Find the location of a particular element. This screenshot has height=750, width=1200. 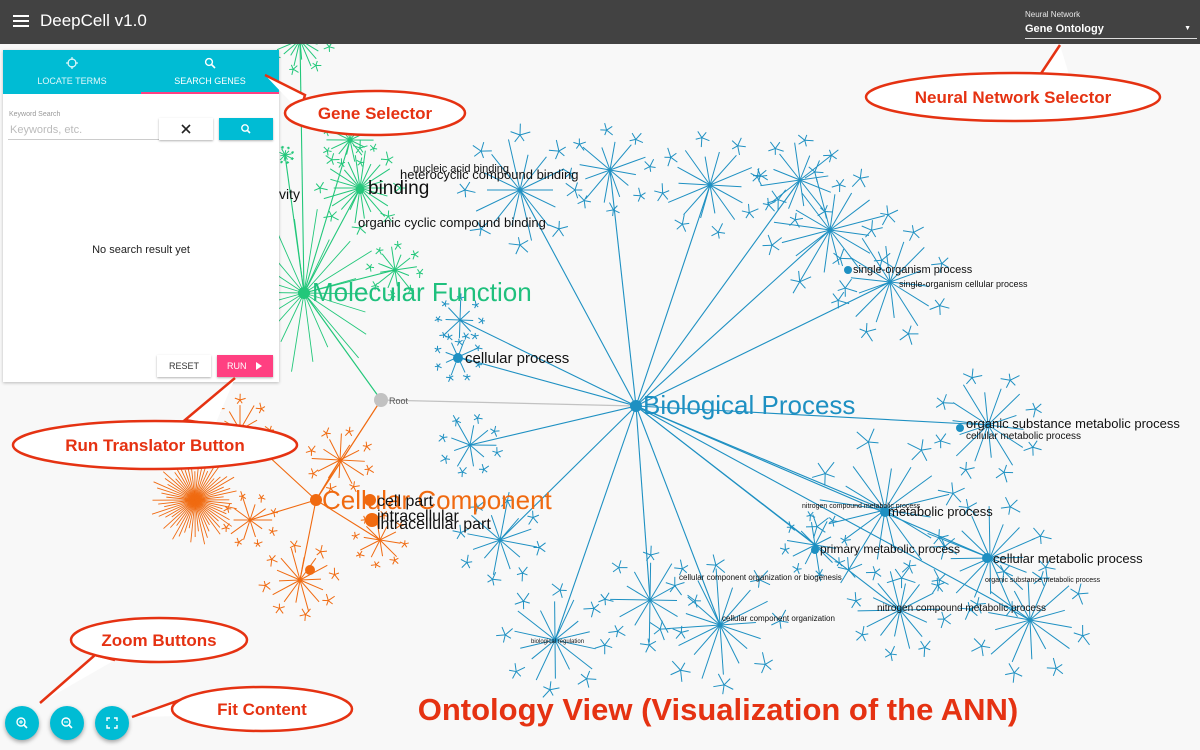

run-button: RUN is located at coordinates (245, 366).